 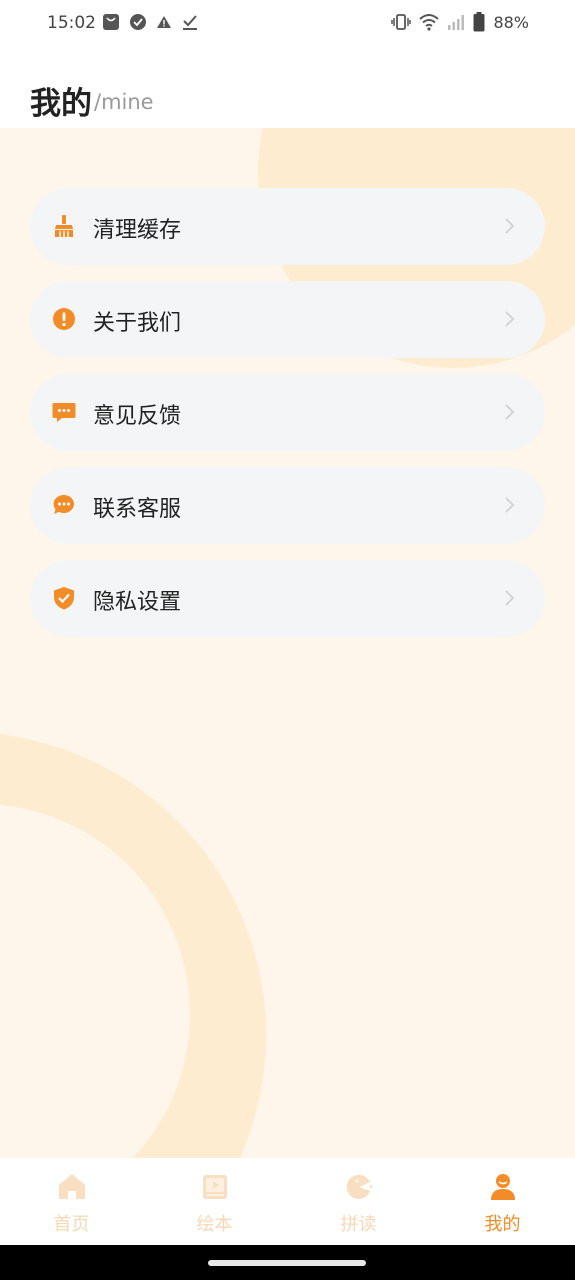 I want to click on menu-item-label: 清理缓存, so click(x=137, y=230).